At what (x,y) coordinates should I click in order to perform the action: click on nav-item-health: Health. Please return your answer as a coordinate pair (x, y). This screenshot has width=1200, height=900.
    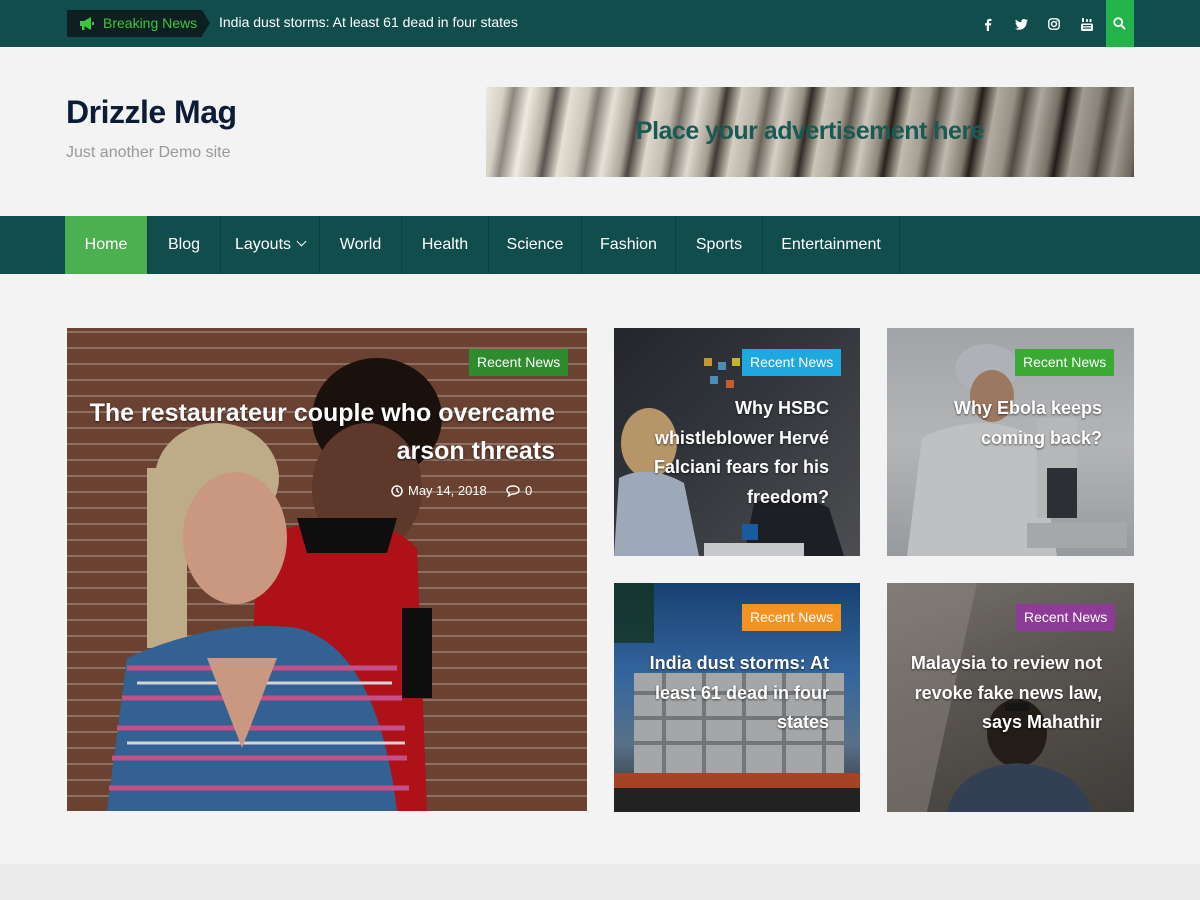
    Looking at the image, I should click on (445, 245).